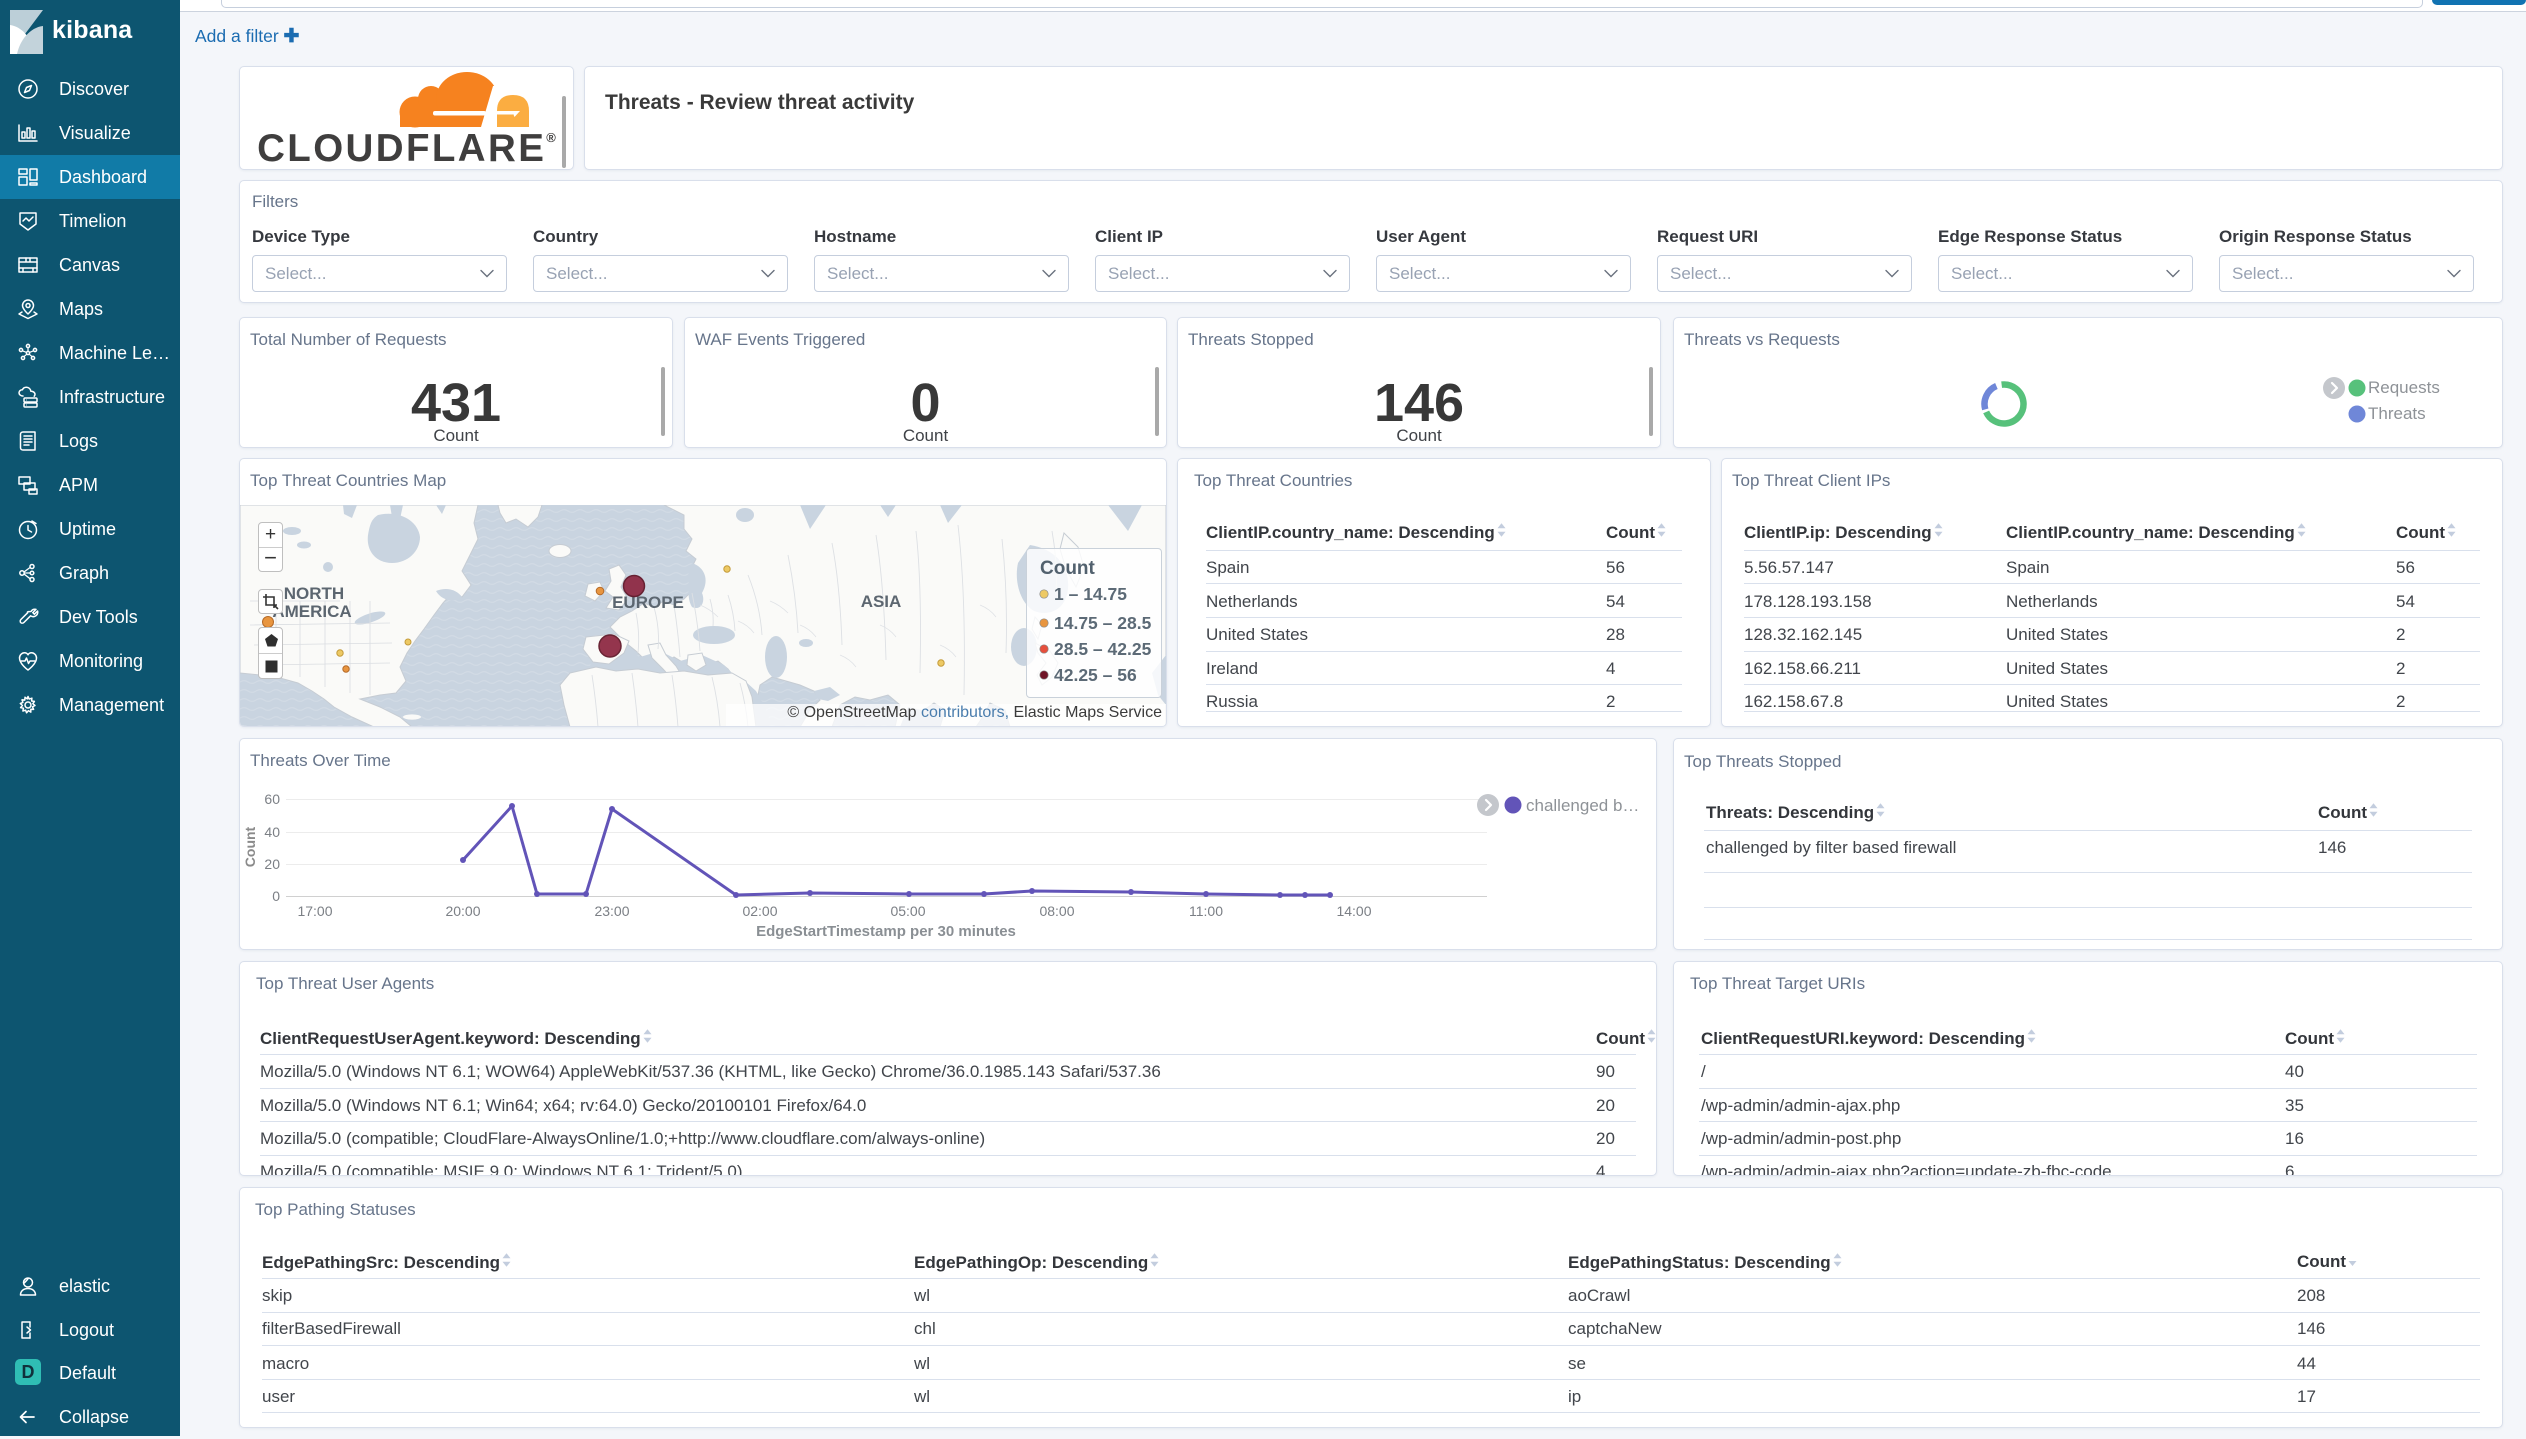  Describe the element at coordinates (311, 611) in the screenshot. I see `svg-text: AMERICA` at that location.